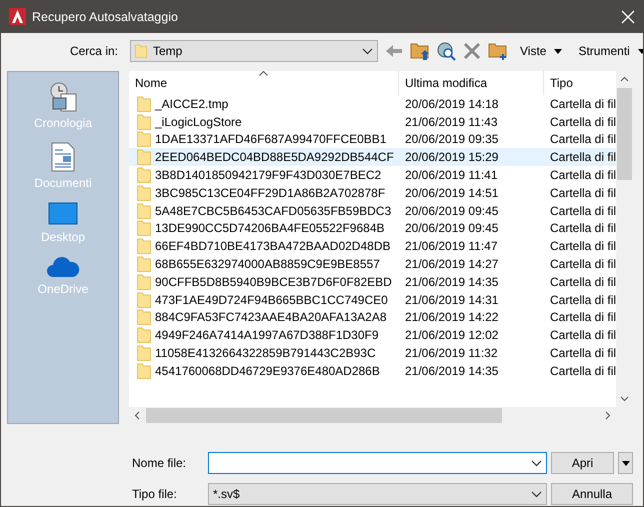 The height and width of the screenshot is (507, 644). I want to click on file-name: 4541760068DD46729E9376E480AD286B, so click(267, 371).